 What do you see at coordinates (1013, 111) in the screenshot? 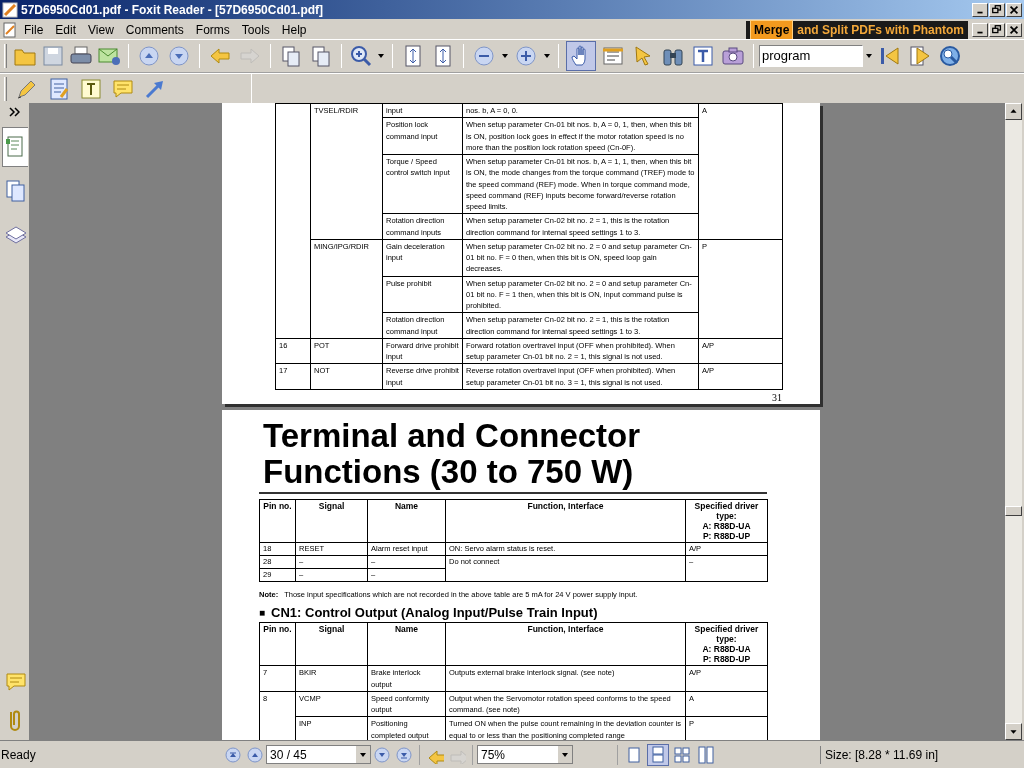
I see `scroll-up-button` at bounding box center [1013, 111].